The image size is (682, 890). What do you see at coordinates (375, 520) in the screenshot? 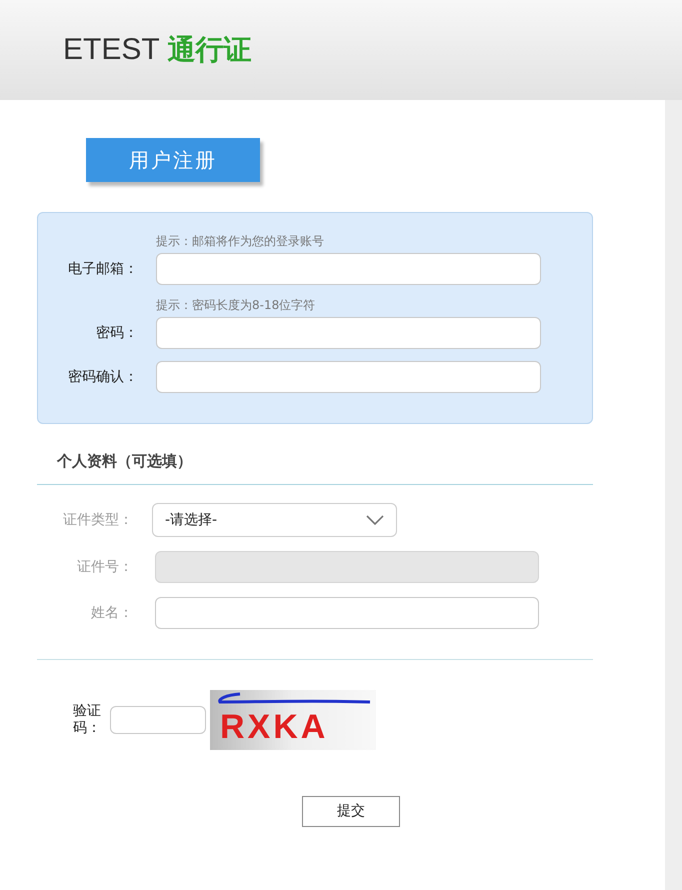
I see `chevron-down-icon` at bounding box center [375, 520].